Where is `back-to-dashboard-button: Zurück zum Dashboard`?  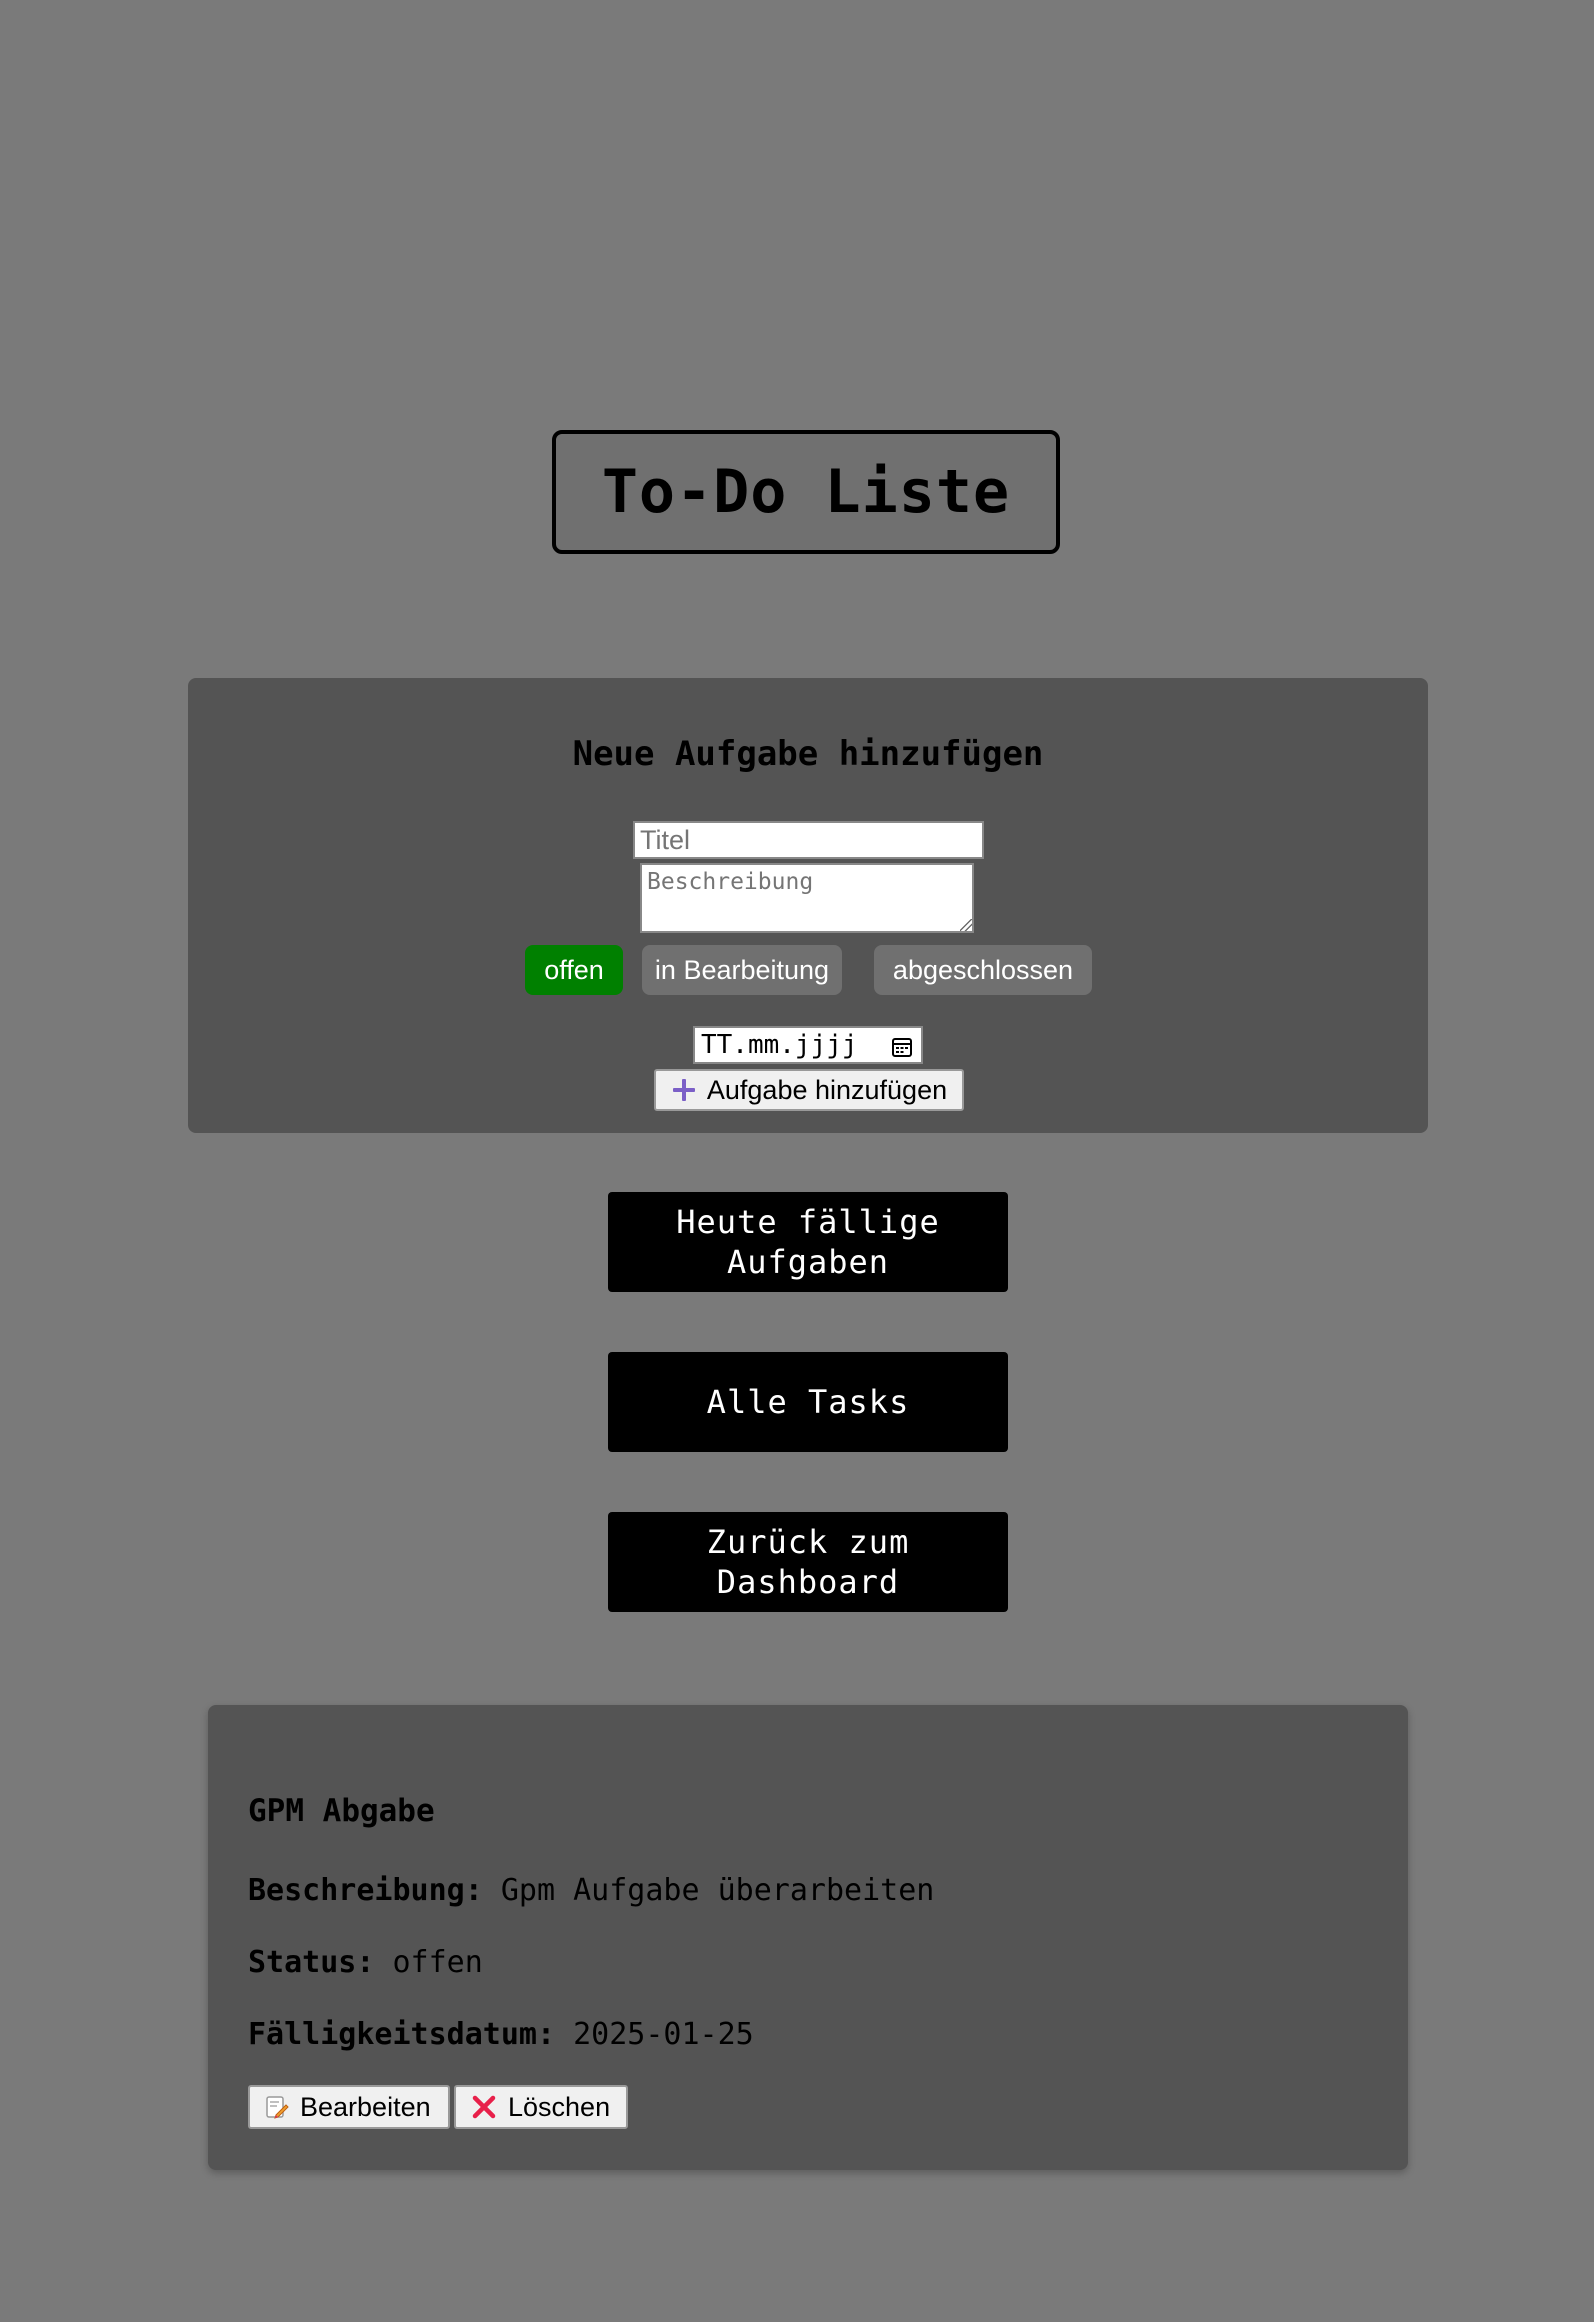
back-to-dashboard-button: Zurück zum Dashboard is located at coordinates (808, 1562).